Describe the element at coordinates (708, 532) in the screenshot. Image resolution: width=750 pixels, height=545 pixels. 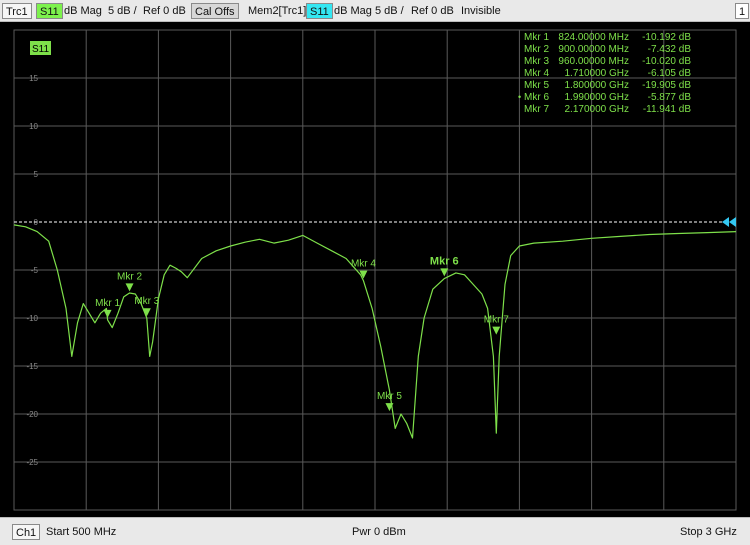
I see `stop-frequency-label: Stop 3 GHz` at that location.